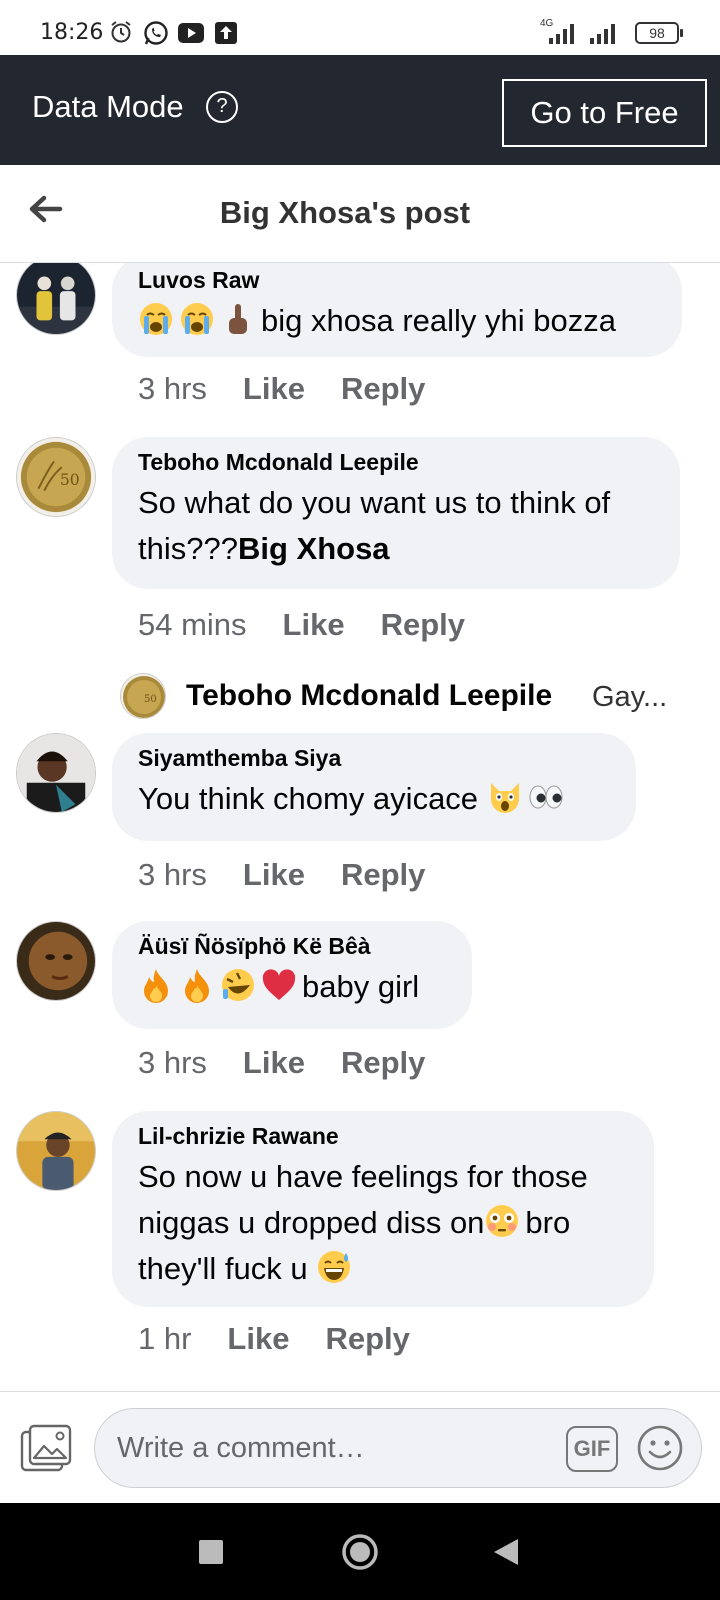 This screenshot has height=1600, width=720. I want to click on battery-icon: 98, so click(659, 33).